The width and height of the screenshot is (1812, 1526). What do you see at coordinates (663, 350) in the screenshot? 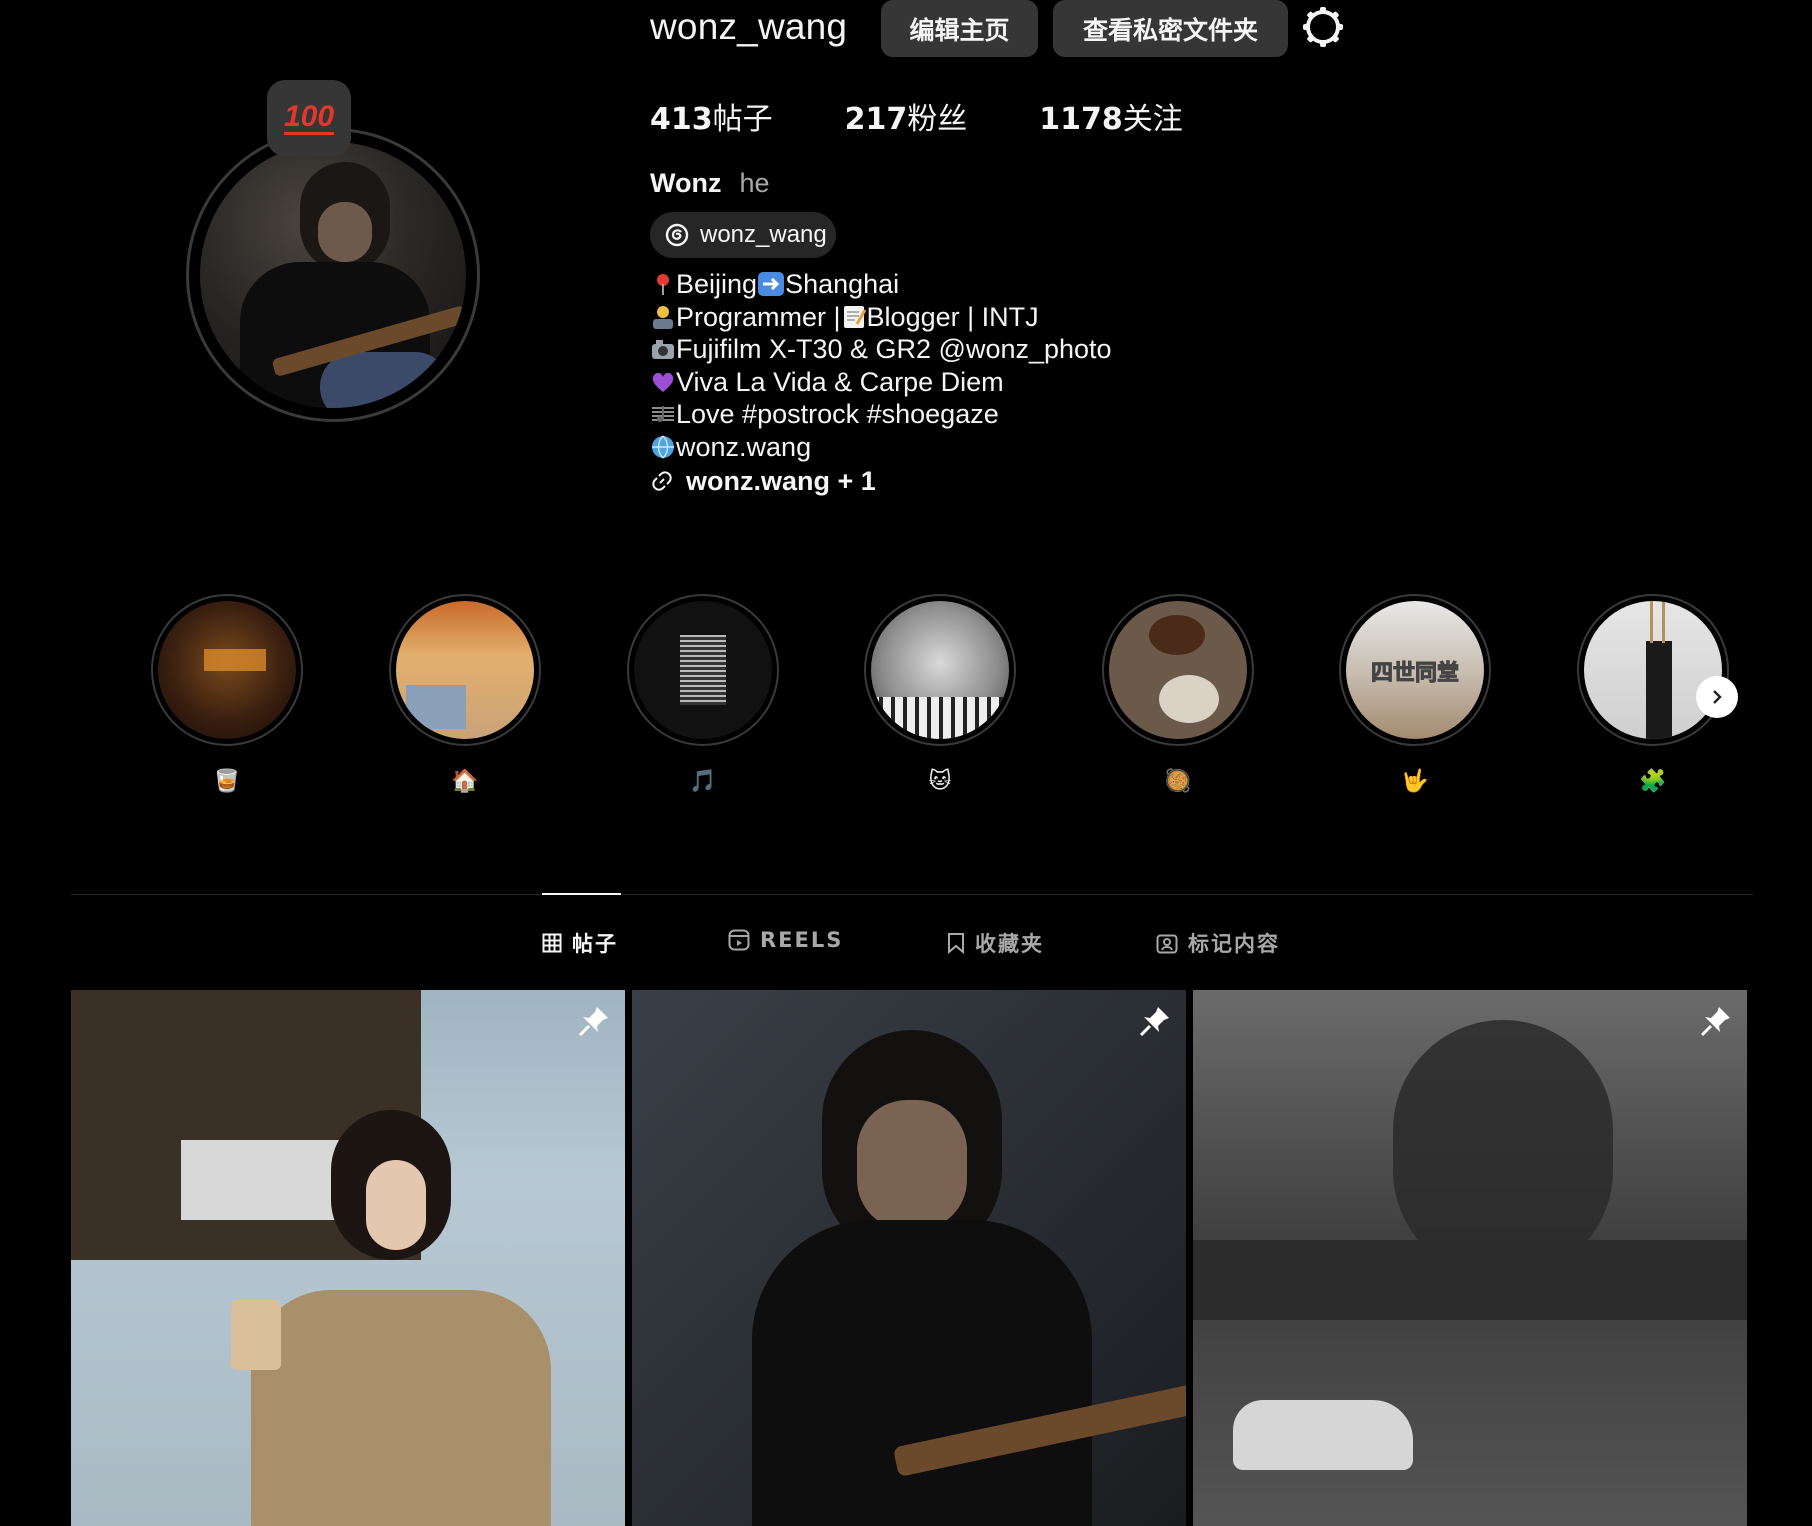
I see `camera-flash-icon` at bounding box center [663, 350].